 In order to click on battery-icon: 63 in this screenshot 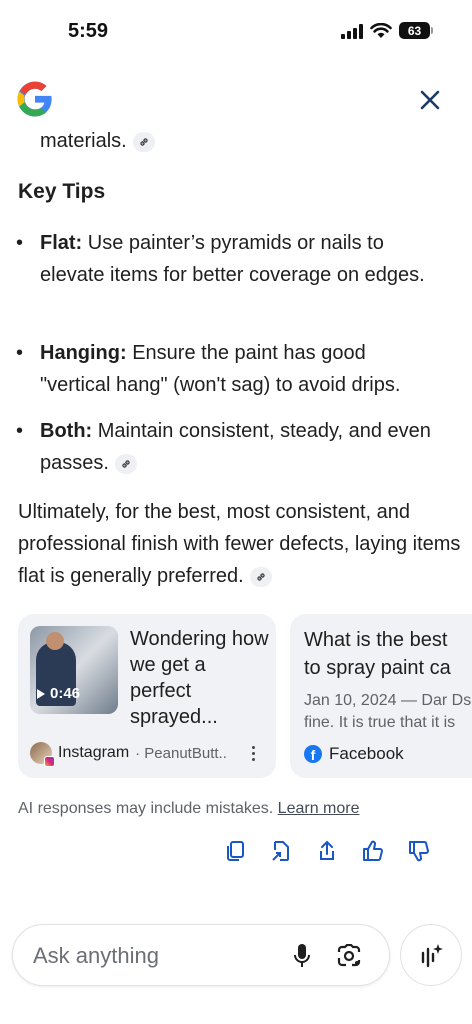, I will do `click(416, 30)`.